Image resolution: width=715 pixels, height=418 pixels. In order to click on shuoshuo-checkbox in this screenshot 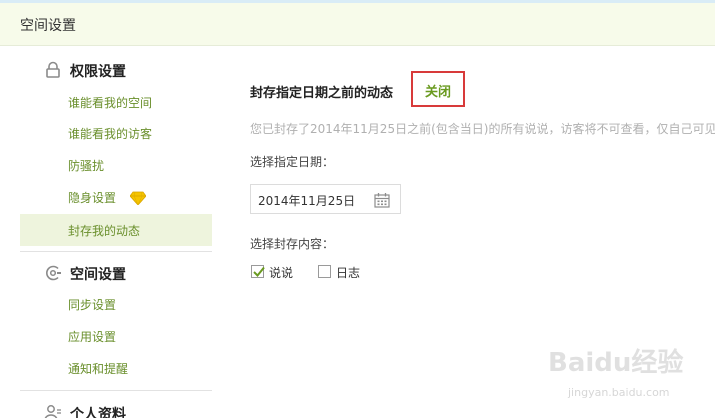, I will do `click(258, 271)`.